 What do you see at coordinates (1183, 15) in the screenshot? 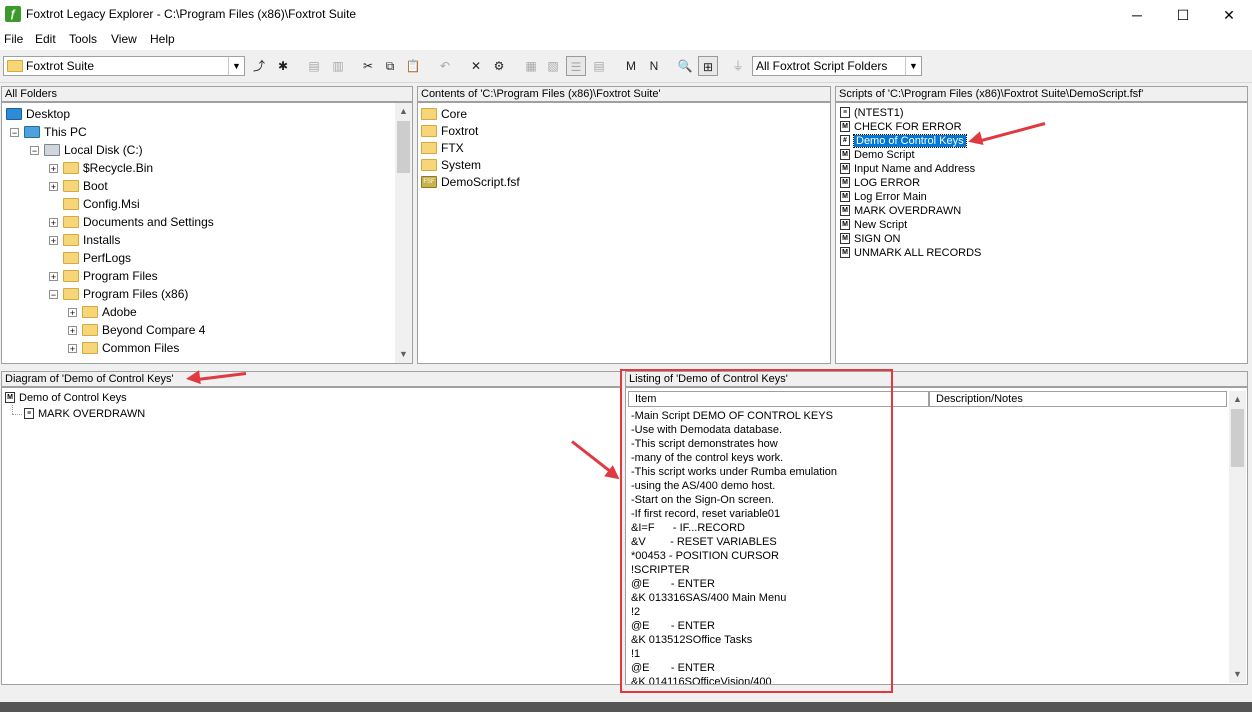
I see `maximize-button: ☐` at bounding box center [1183, 15].